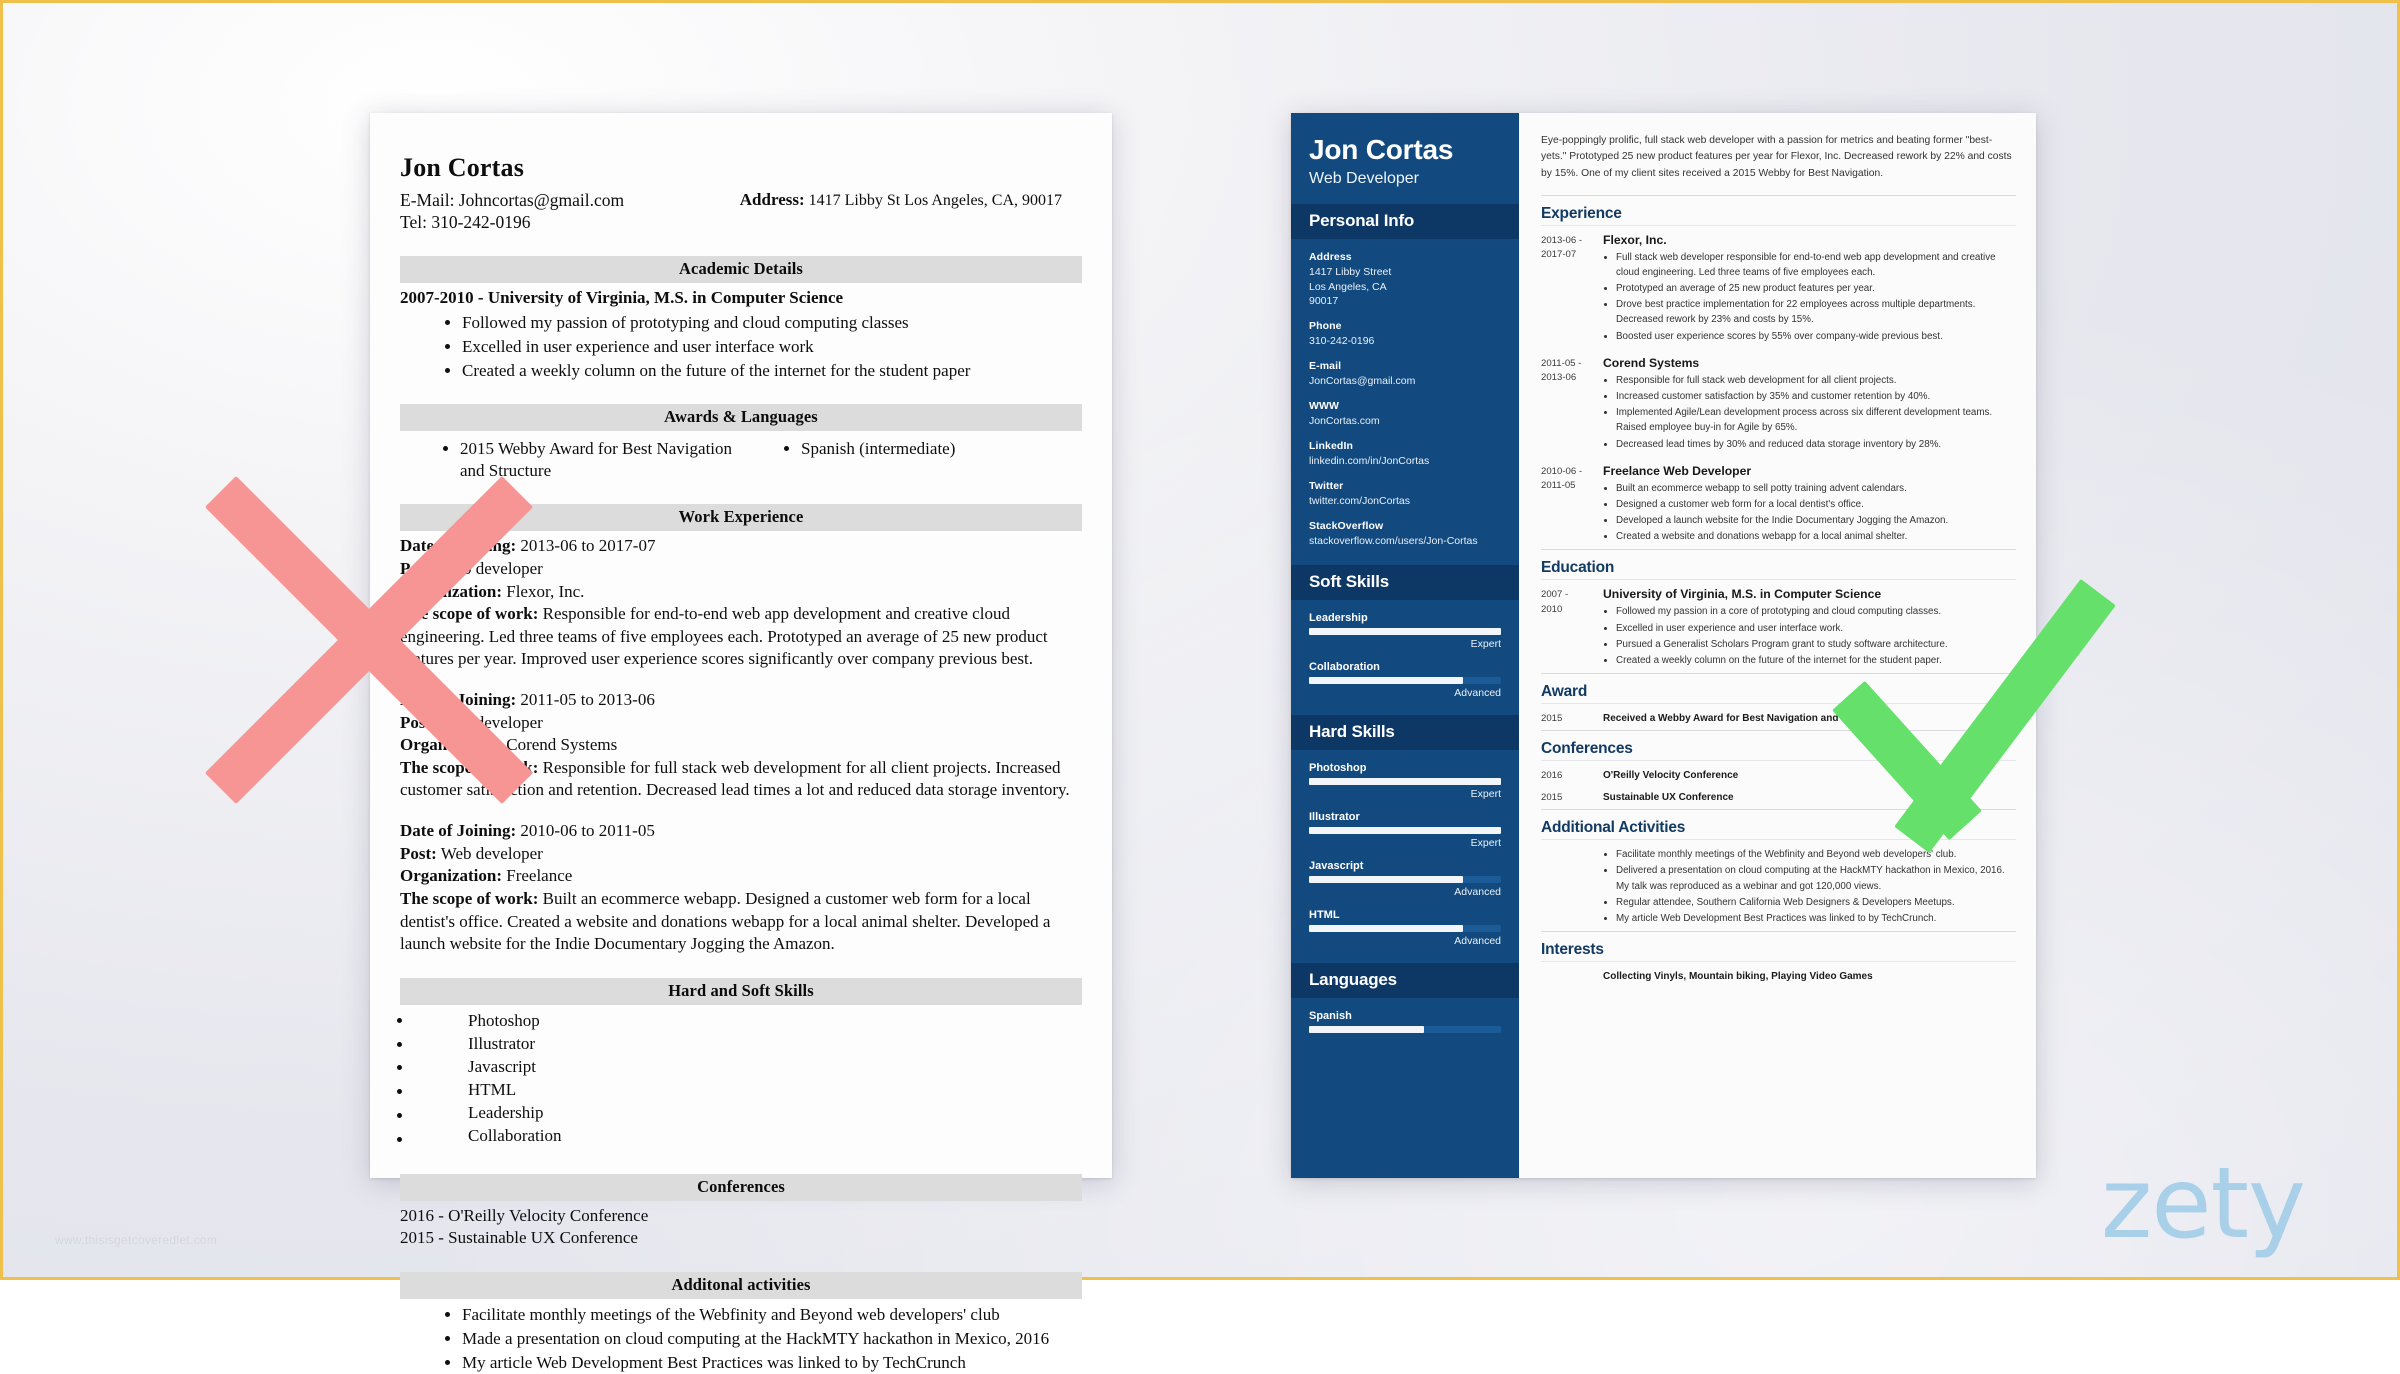 The height and width of the screenshot is (1374, 2400). I want to click on list-bullet, so click(429, 1116).